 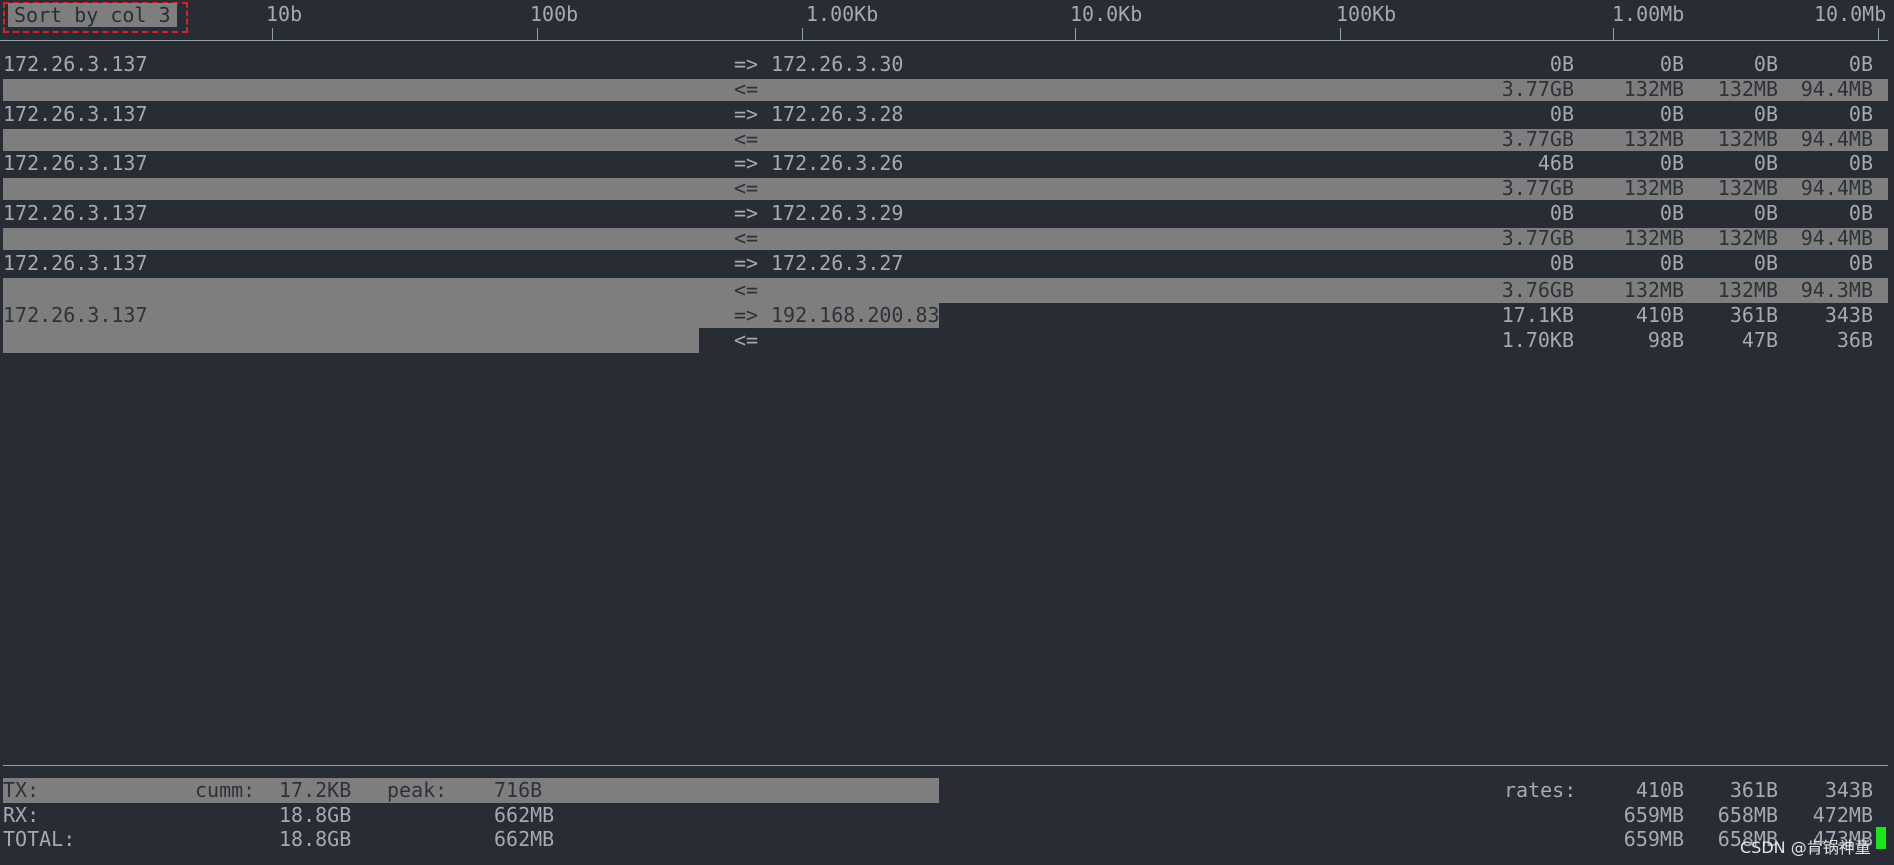 What do you see at coordinates (39, 839) in the screenshot?
I see `total-label: TOTAL:` at bounding box center [39, 839].